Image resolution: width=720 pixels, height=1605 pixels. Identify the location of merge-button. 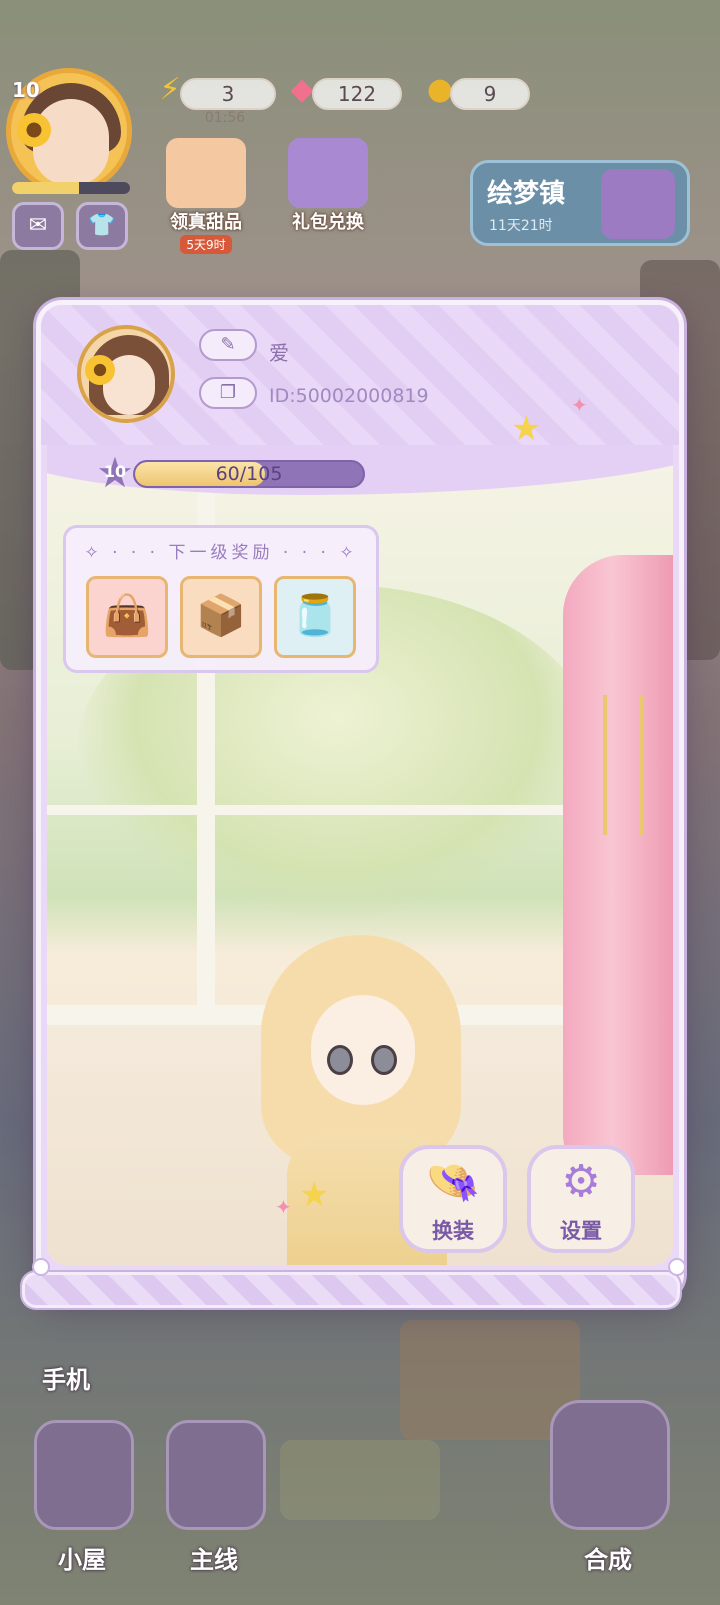
(610, 1465).